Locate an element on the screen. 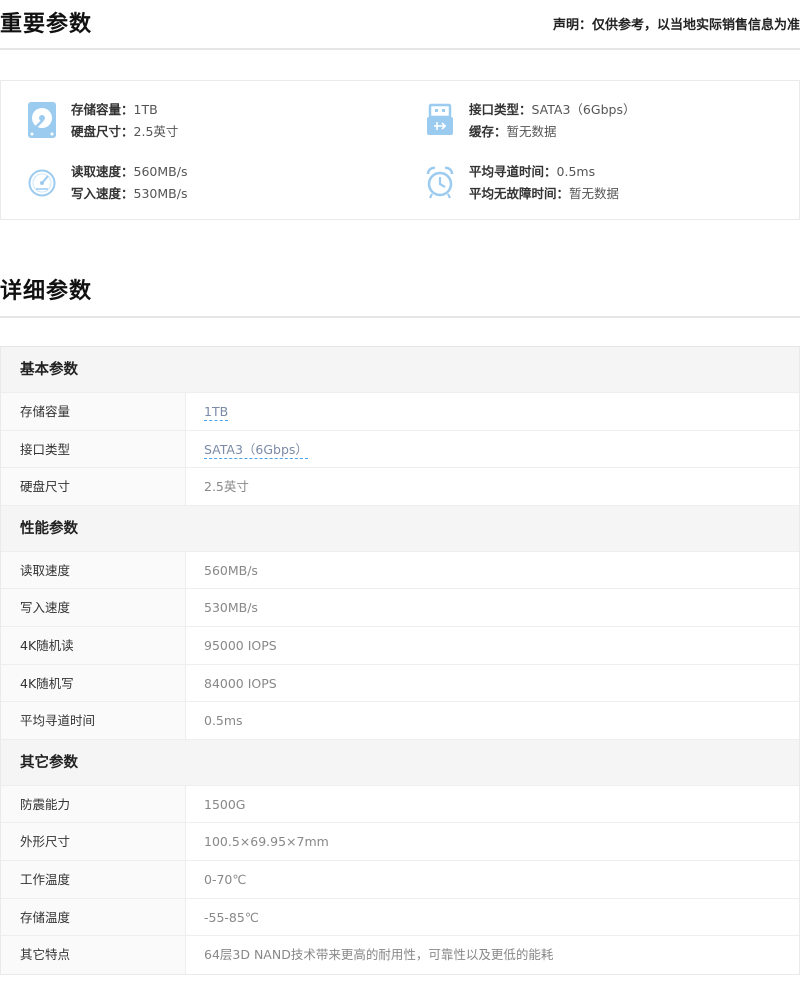 The height and width of the screenshot is (987, 800). summary-value: 0.5ms is located at coordinates (576, 171).